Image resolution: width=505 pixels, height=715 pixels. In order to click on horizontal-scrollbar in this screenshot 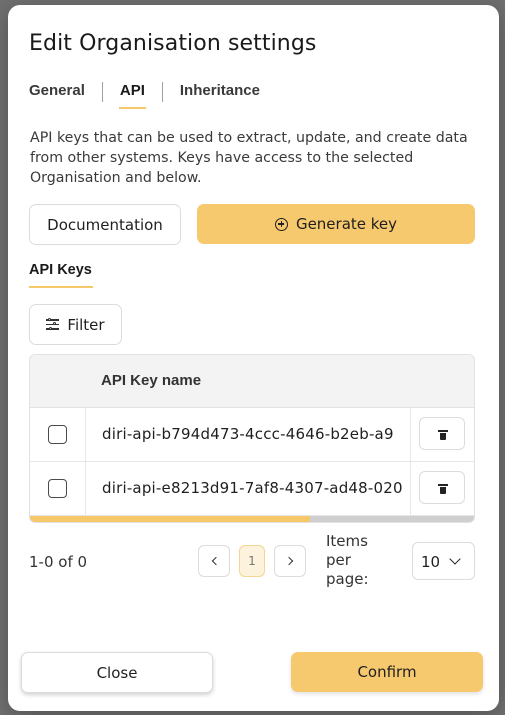, I will do `click(252, 519)`.